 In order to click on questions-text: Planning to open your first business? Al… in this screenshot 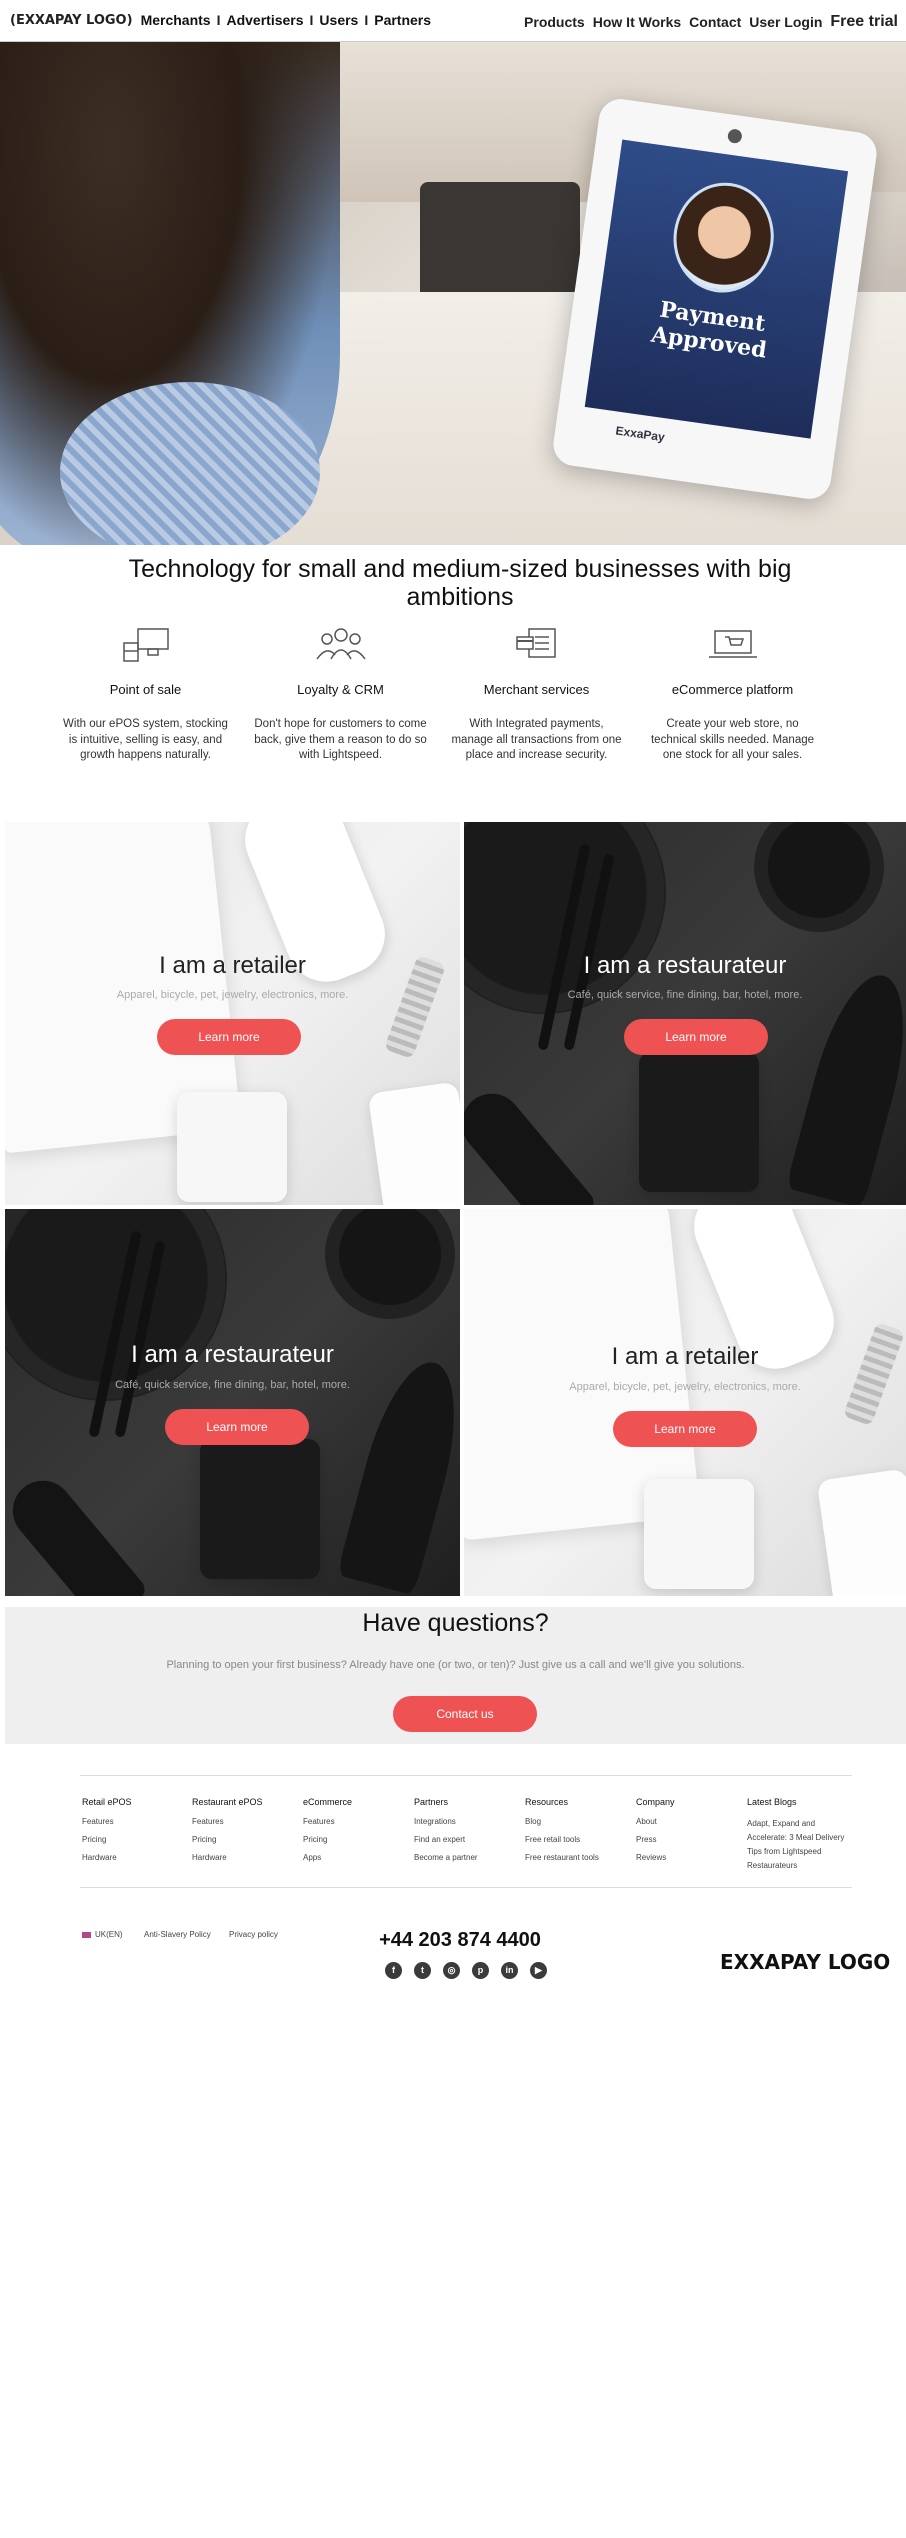, I will do `click(455, 1665)`.